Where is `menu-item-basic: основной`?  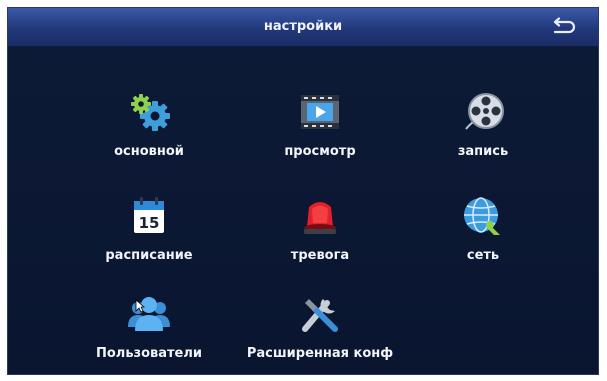 menu-item-basic: основной is located at coordinates (149, 134).